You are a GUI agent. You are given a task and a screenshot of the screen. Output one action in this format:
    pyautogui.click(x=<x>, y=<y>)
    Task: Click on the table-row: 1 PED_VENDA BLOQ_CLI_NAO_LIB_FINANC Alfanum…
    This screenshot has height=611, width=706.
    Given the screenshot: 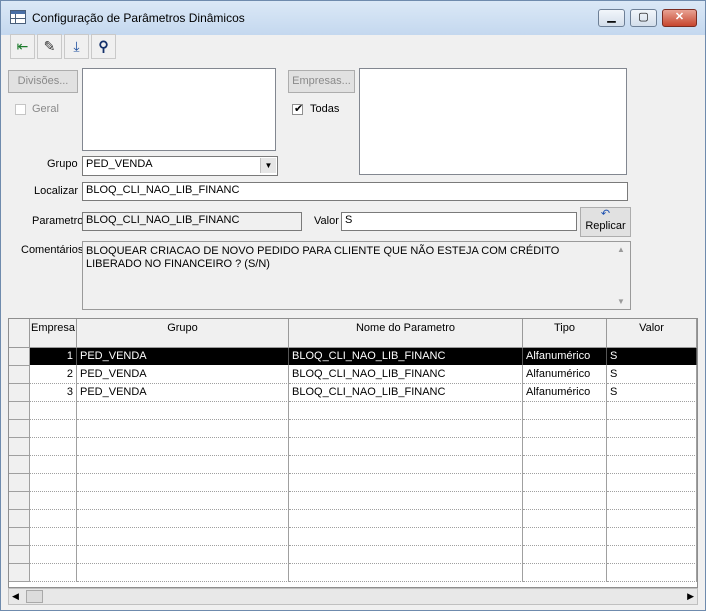 What is the action you would take?
    pyautogui.click(x=353, y=357)
    